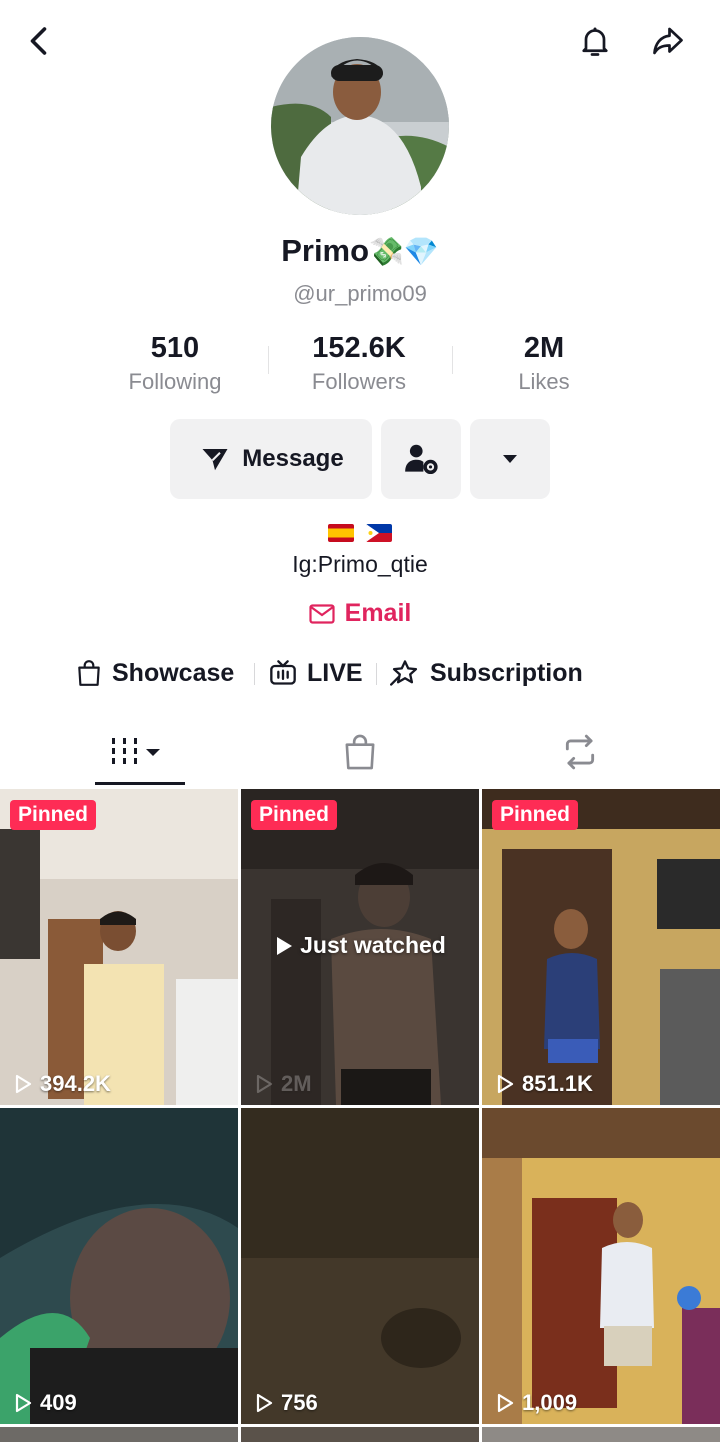  I want to click on friend-settings-button, so click(421, 459).